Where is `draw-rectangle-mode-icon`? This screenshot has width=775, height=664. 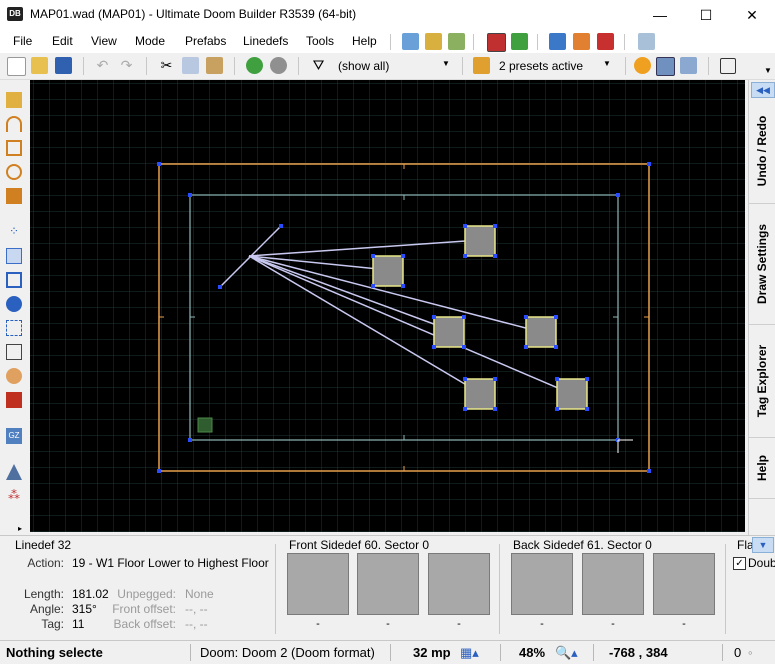 draw-rectangle-mode-icon is located at coordinates (14, 148).